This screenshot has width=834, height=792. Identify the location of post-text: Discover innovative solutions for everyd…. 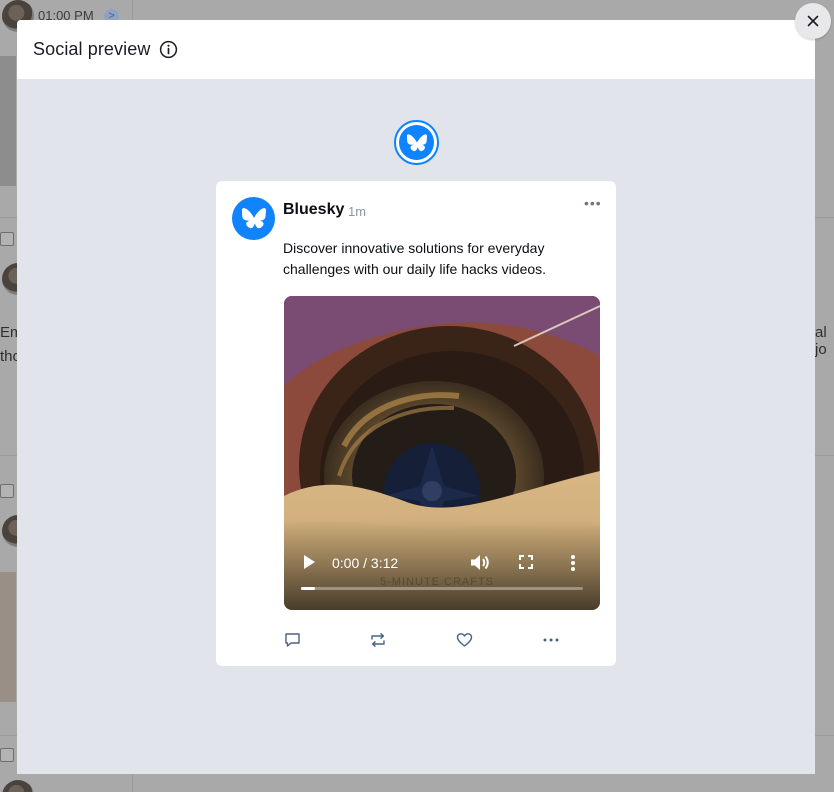
(415, 258).